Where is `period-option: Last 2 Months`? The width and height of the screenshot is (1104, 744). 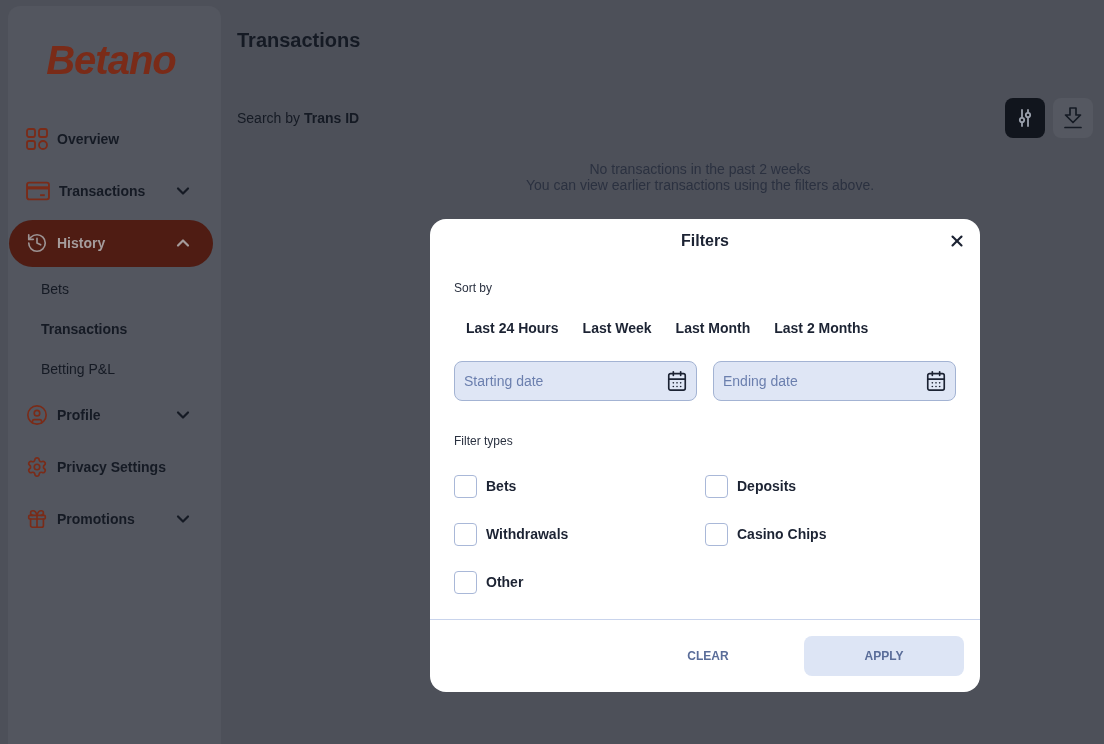 period-option: Last 2 Months is located at coordinates (821, 328).